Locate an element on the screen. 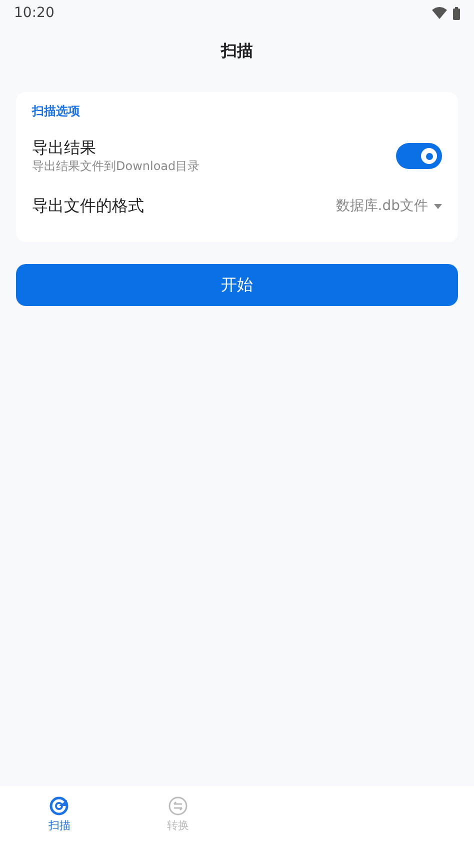 This screenshot has width=474, height=844. nav-tab: 扫描 is located at coordinates (59, 815).